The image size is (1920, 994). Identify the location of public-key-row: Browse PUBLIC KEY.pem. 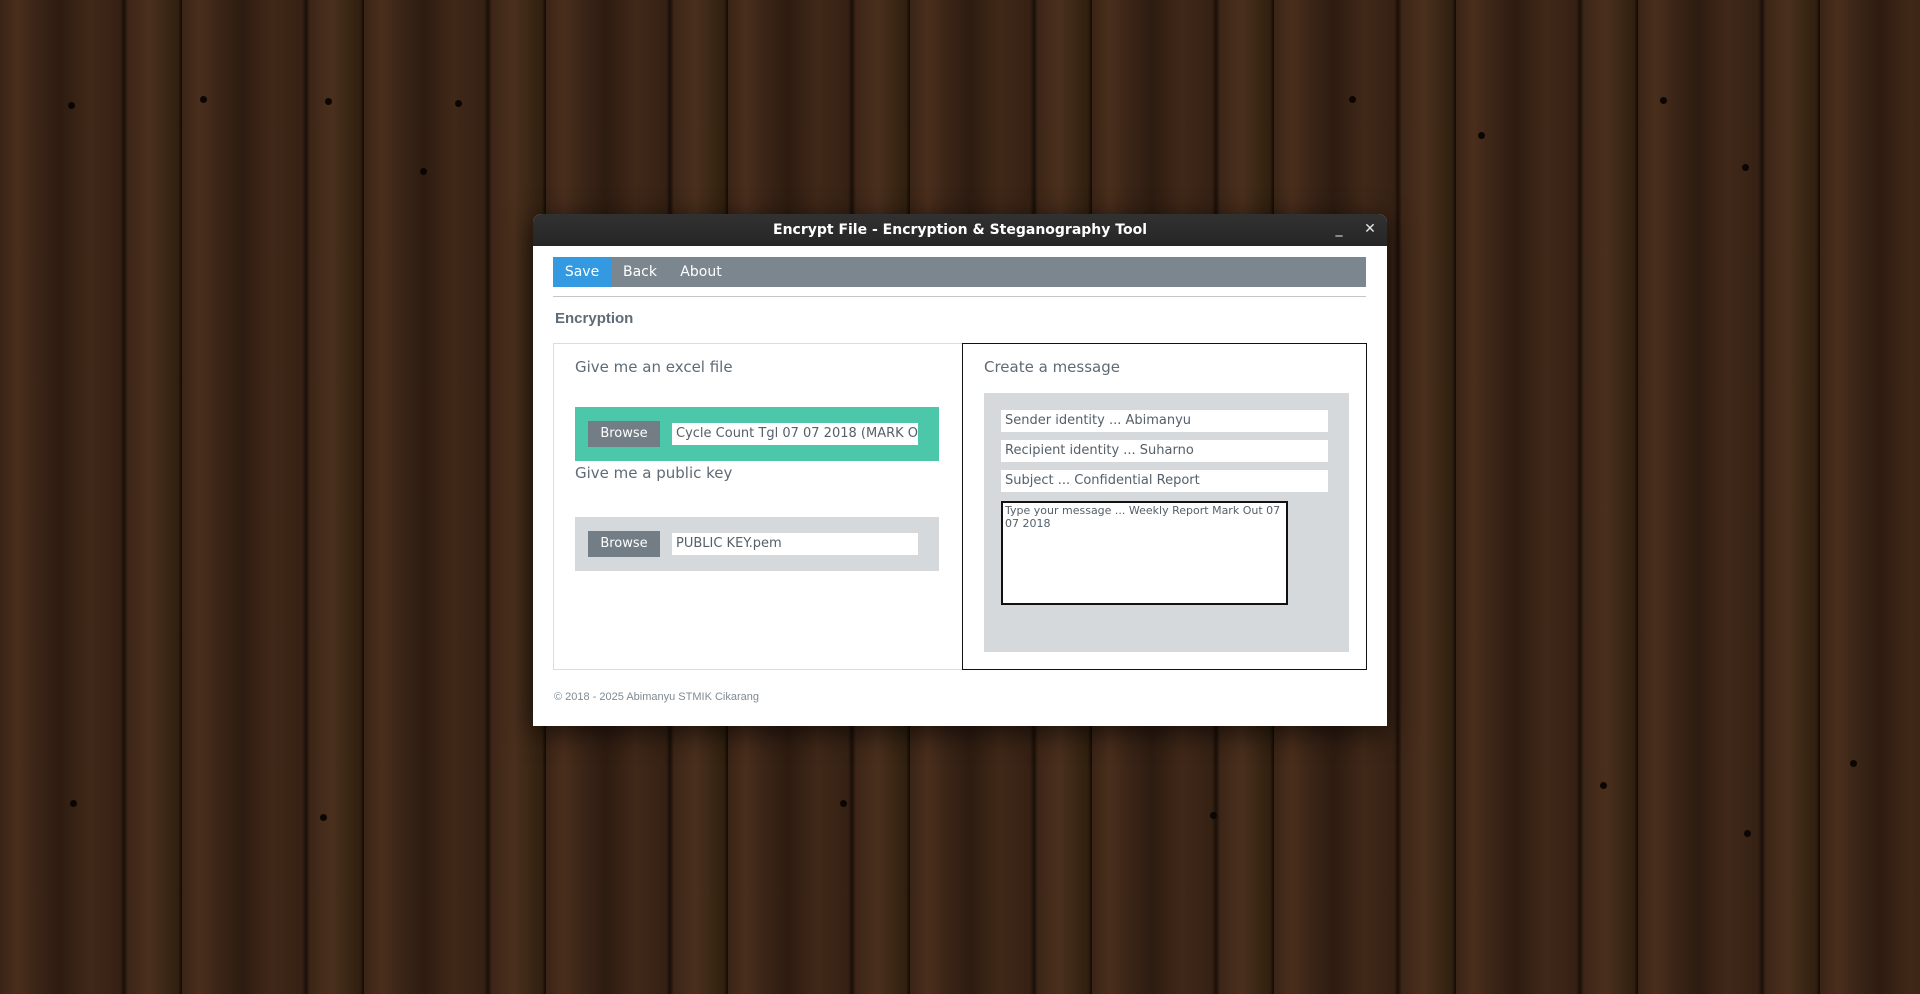
(757, 544).